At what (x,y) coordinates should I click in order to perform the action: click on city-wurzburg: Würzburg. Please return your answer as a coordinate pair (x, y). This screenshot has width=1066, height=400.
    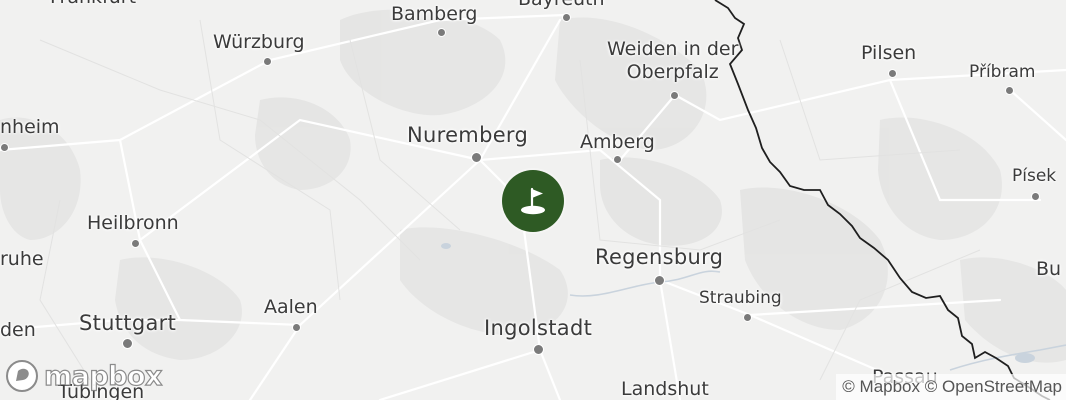
    Looking at the image, I should click on (259, 42).